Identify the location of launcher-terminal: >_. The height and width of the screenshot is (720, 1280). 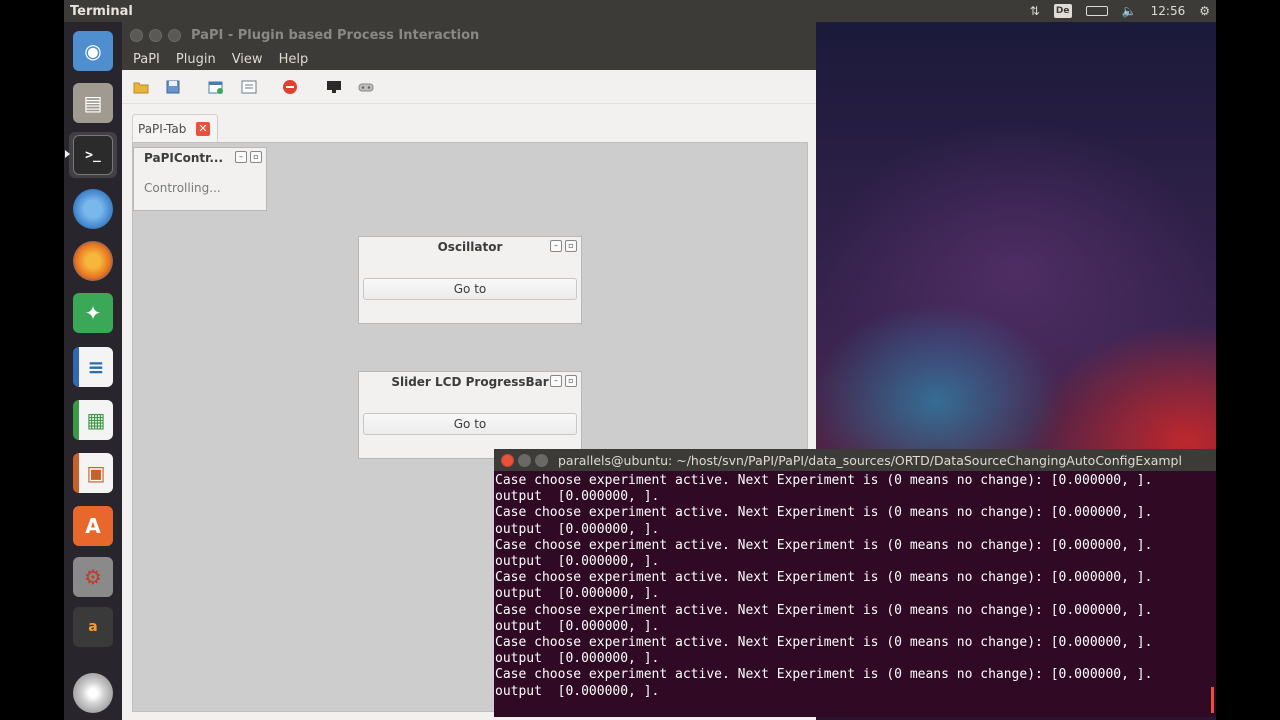
(91, 155).